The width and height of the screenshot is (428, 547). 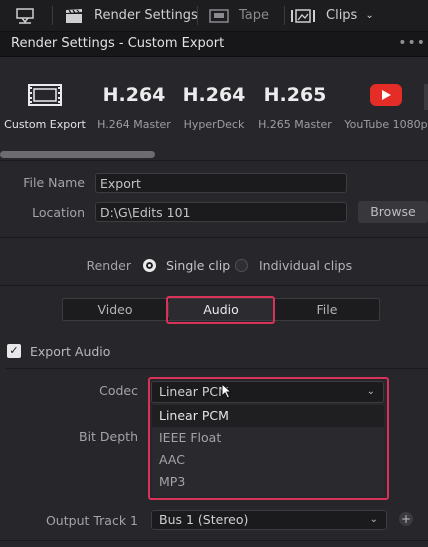 What do you see at coordinates (118, 43) in the screenshot?
I see `panel-title: Render Settings - Custom Export` at bounding box center [118, 43].